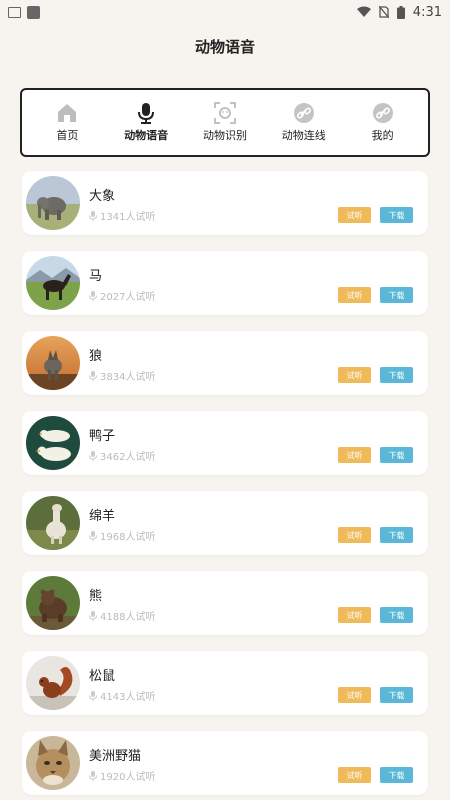 The image size is (450, 800). I want to click on tab-animal-recognition: 动物识别, so click(225, 122).